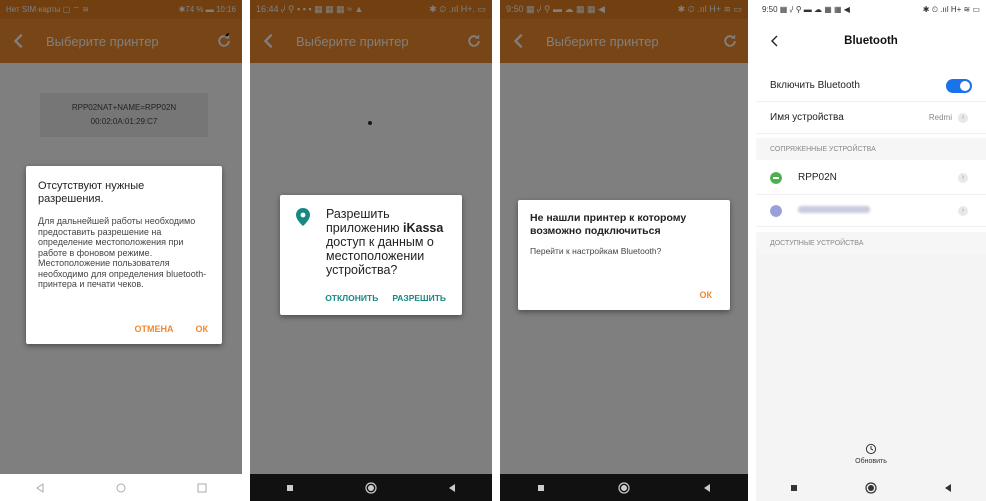  I want to click on deny-button: ОТКЛОНИТЬ, so click(351, 298).